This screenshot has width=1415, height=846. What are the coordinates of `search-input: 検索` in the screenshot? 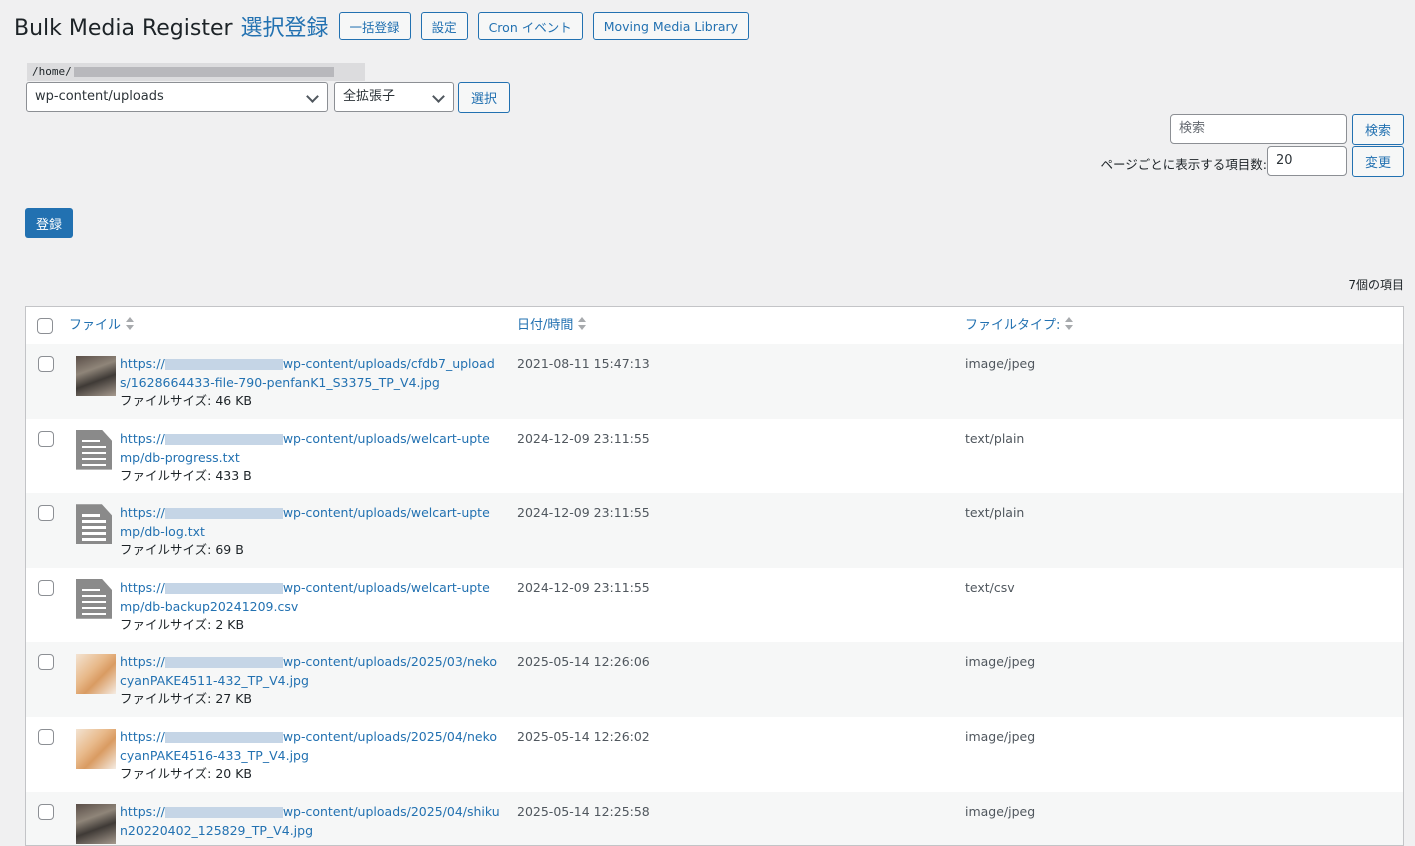 It's located at (1258, 129).